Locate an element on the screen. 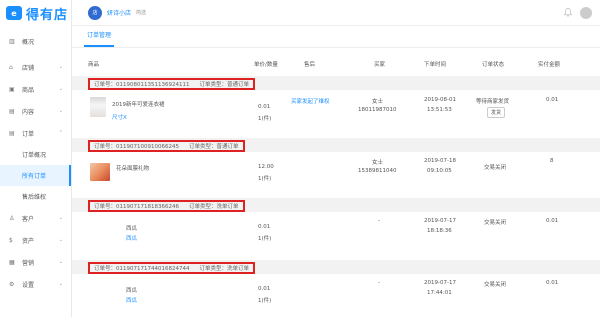 Image resolution: width=600 pixels, height=317 pixels. order-info-highlight: 订单号：011907171818366246 订单类型：洗单订单 is located at coordinates (166, 206).